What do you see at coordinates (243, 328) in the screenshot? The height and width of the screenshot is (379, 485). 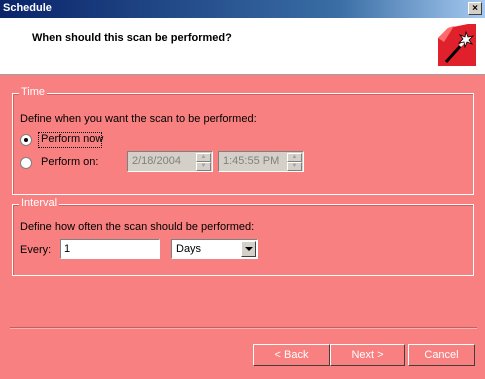 I see `button-separator` at bounding box center [243, 328].